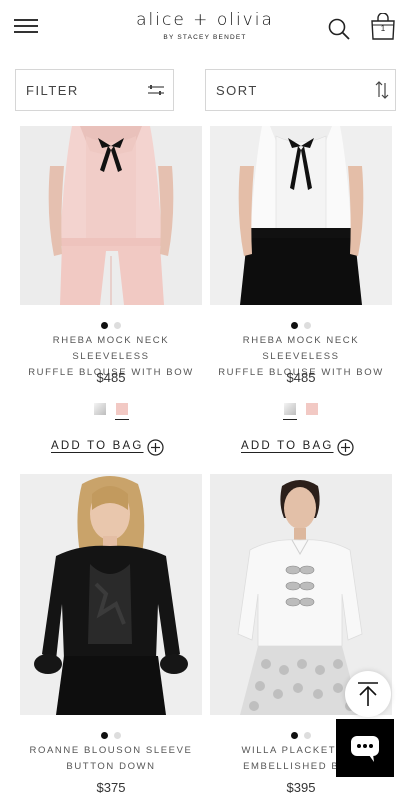 This screenshot has width=411, height=800. I want to click on site-header: alice + olivia BY STACEY BENDET 1, so click(205, 31).